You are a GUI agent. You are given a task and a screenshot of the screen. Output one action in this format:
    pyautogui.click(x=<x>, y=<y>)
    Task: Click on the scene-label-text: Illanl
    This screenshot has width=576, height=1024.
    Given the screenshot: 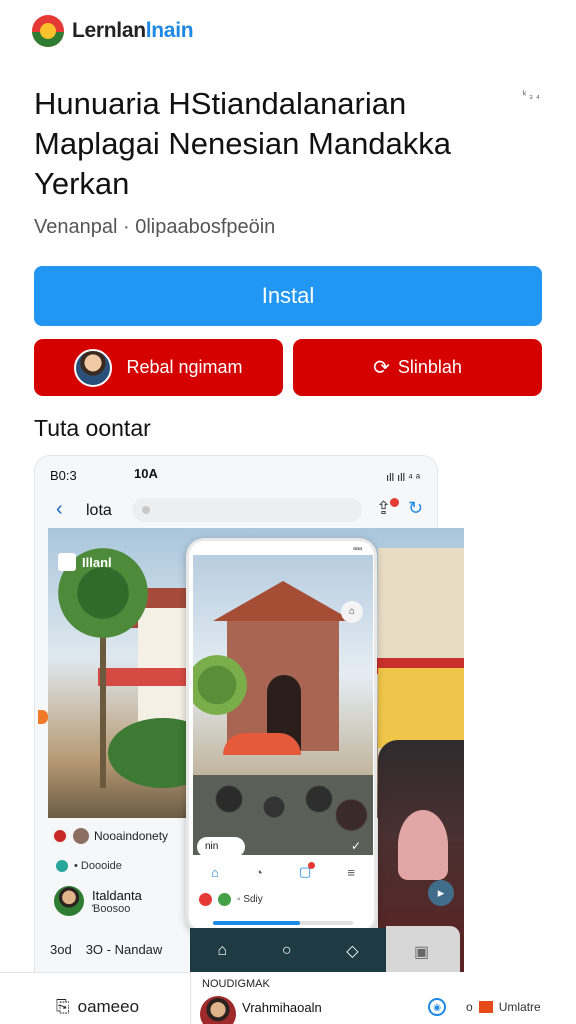 What is the action you would take?
    pyautogui.click(x=97, y=562)
    